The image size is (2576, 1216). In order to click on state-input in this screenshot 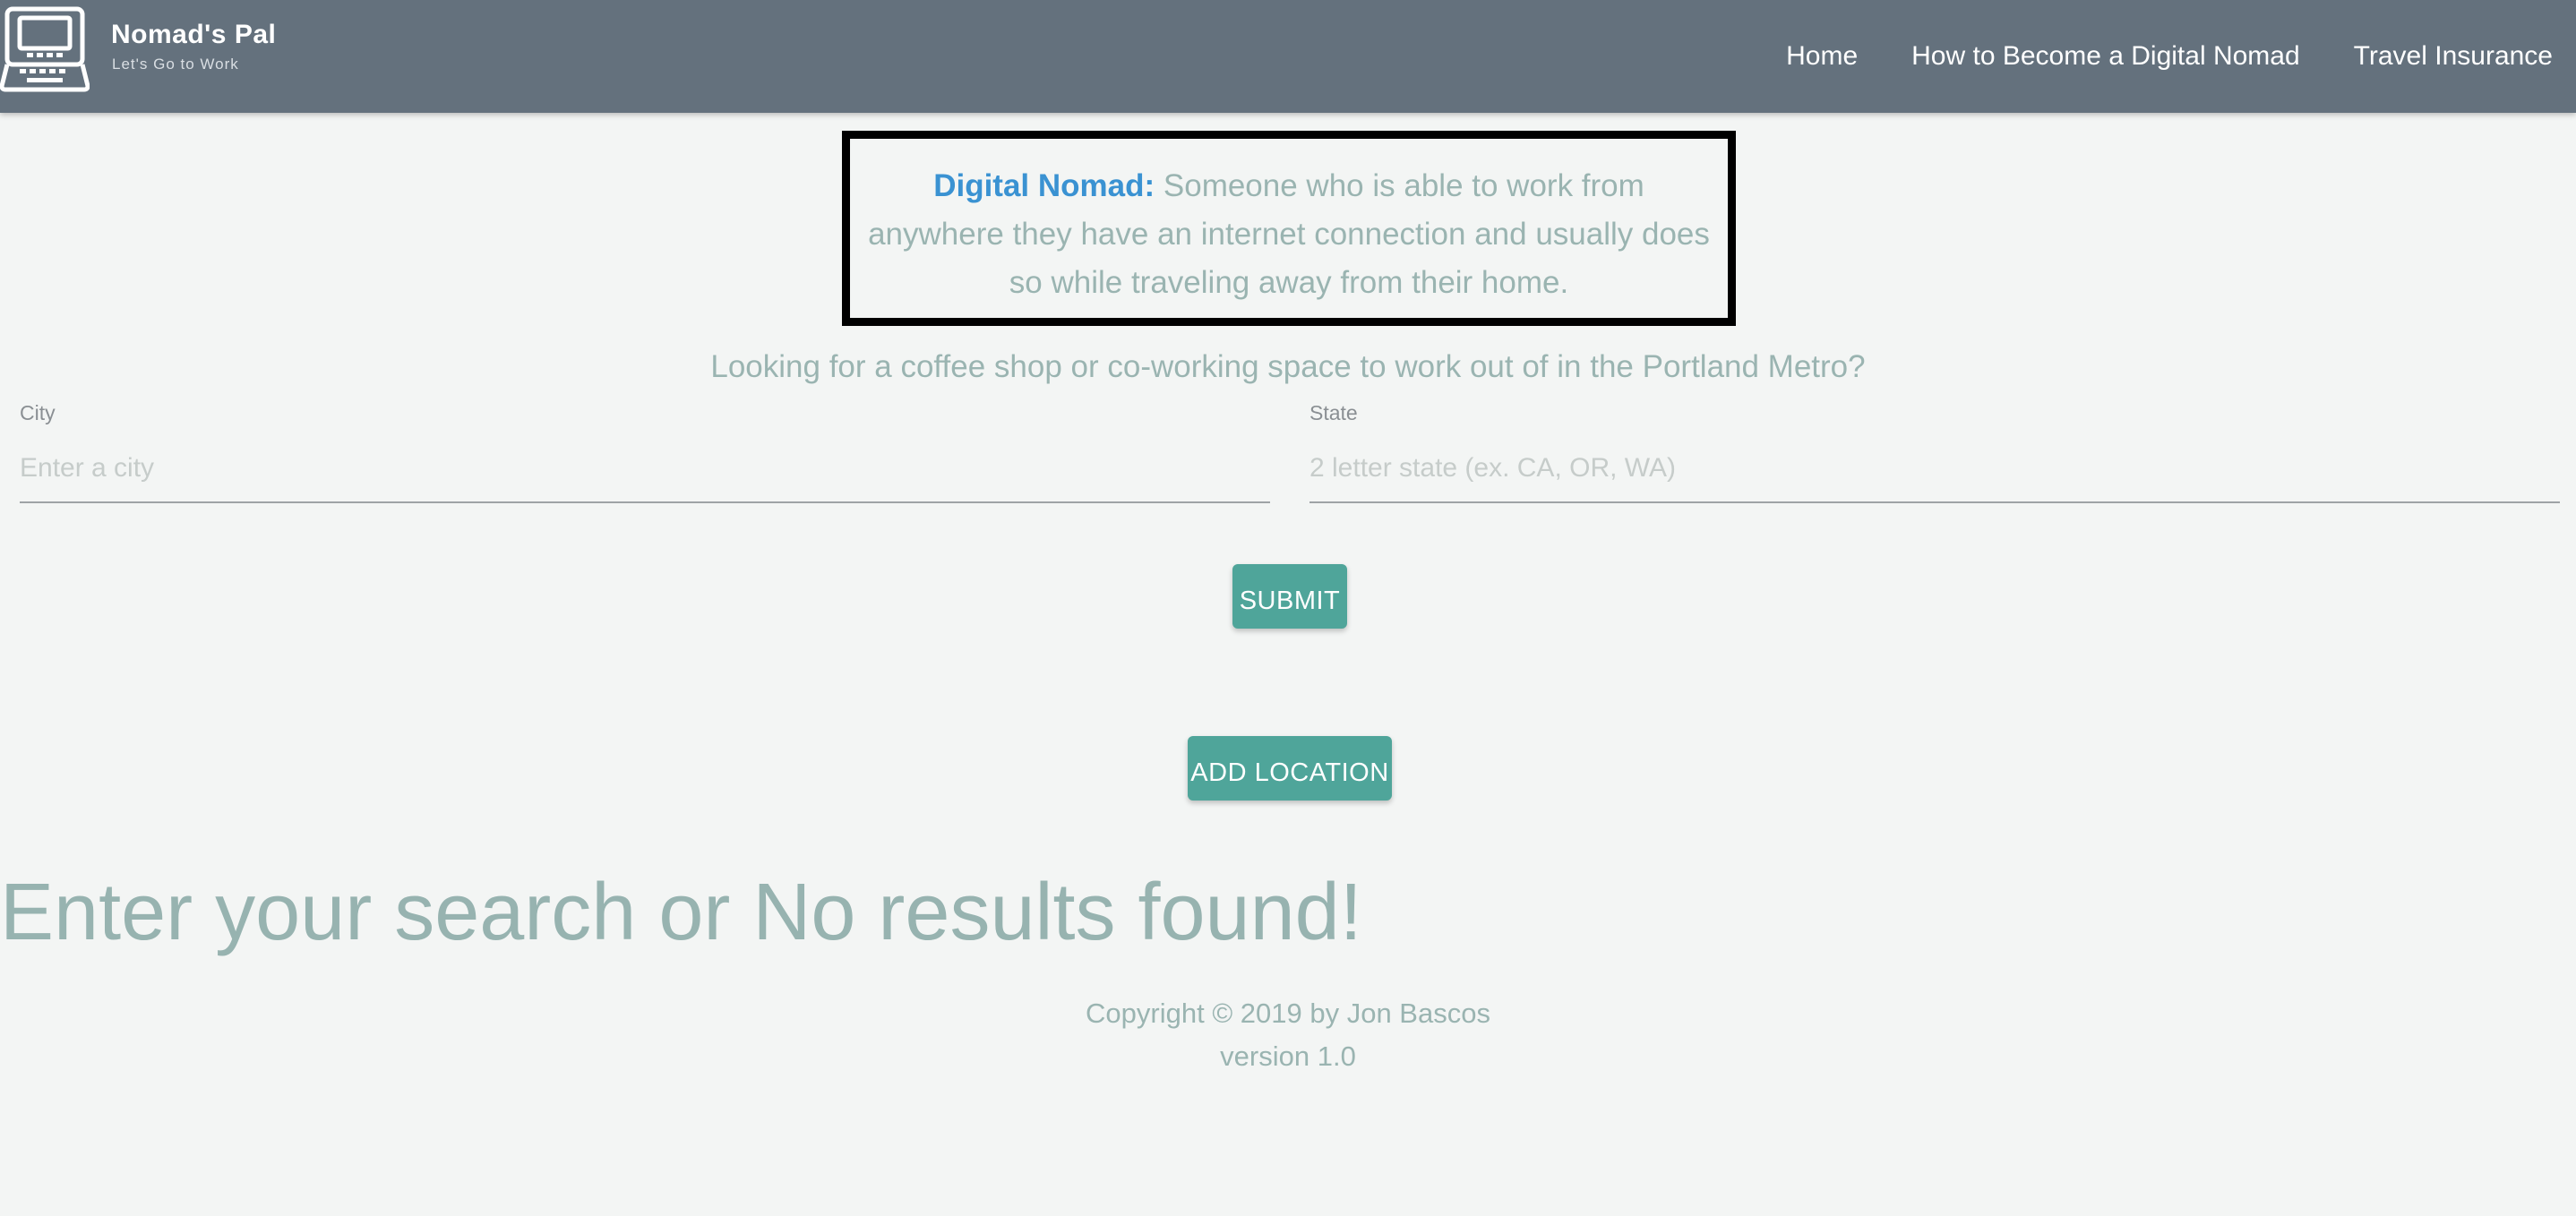, I will do `click(1934, 469)`.